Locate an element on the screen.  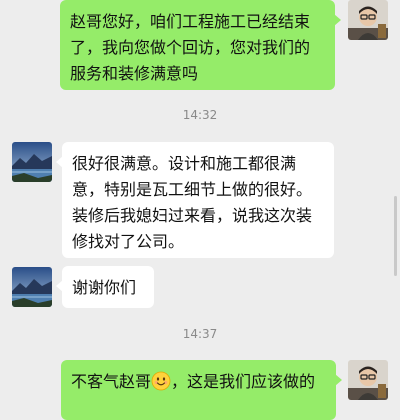
timestamp: 14:37 is located at coordinates (200, 334).